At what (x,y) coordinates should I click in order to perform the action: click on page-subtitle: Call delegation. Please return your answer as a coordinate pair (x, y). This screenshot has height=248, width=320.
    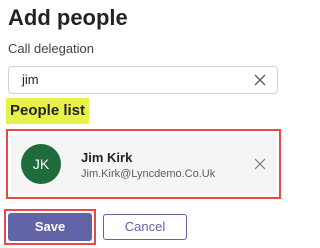
    Looking at the image, I should click on (51, 48).